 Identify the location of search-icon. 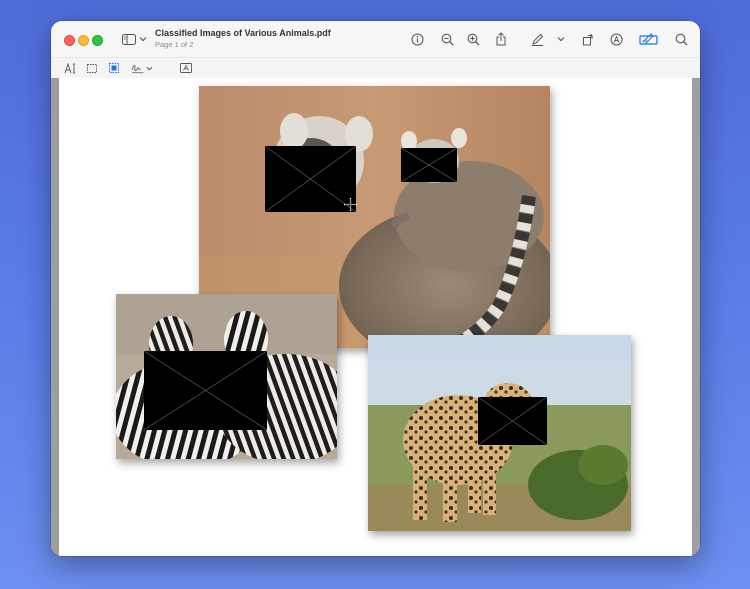
(681, 39).